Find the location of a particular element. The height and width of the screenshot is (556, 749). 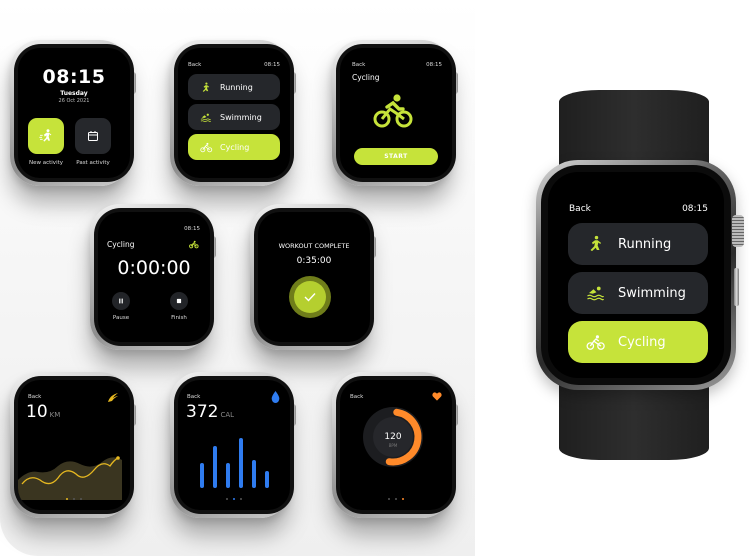

new-activity-button is located at coordinates (46, 136).